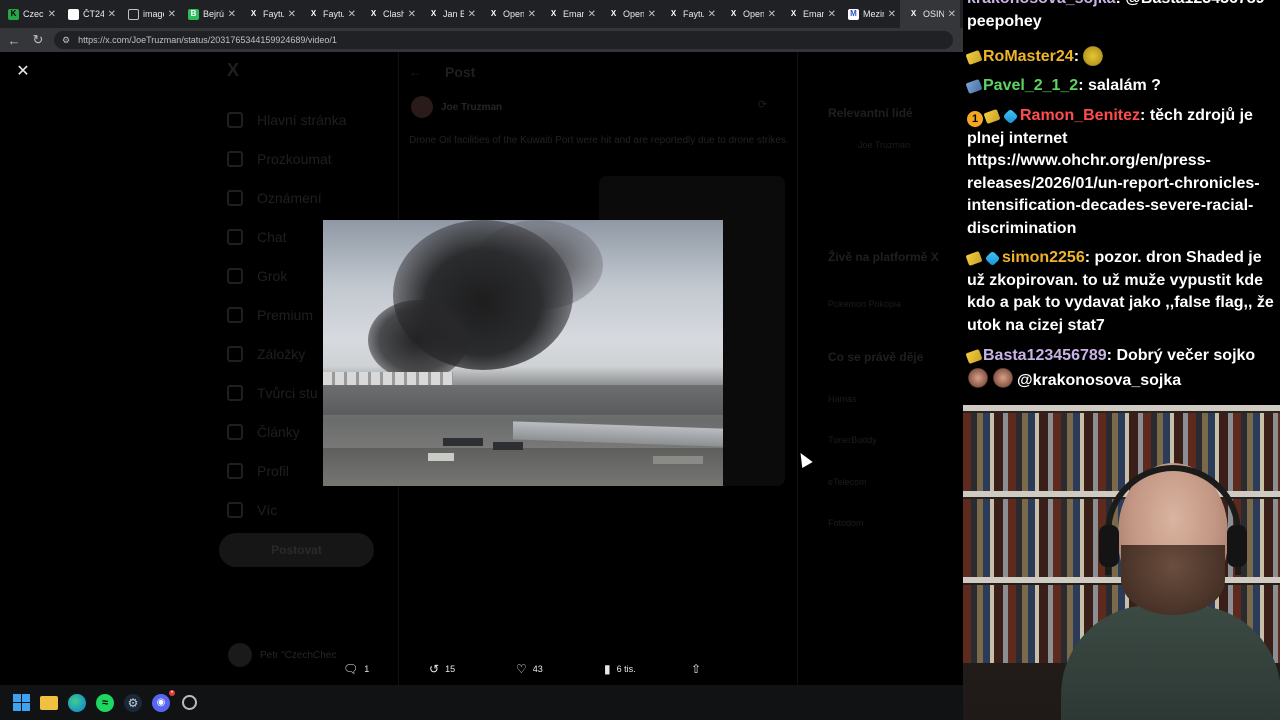 The image size is (1280, 720). I want to click on live-item: Pokemon Pokopia, so click(864, 304).